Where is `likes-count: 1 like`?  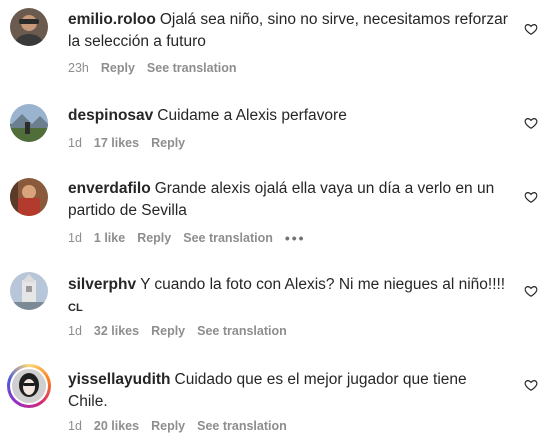
likes-count: 1 like is located at coordinates (109, 238).